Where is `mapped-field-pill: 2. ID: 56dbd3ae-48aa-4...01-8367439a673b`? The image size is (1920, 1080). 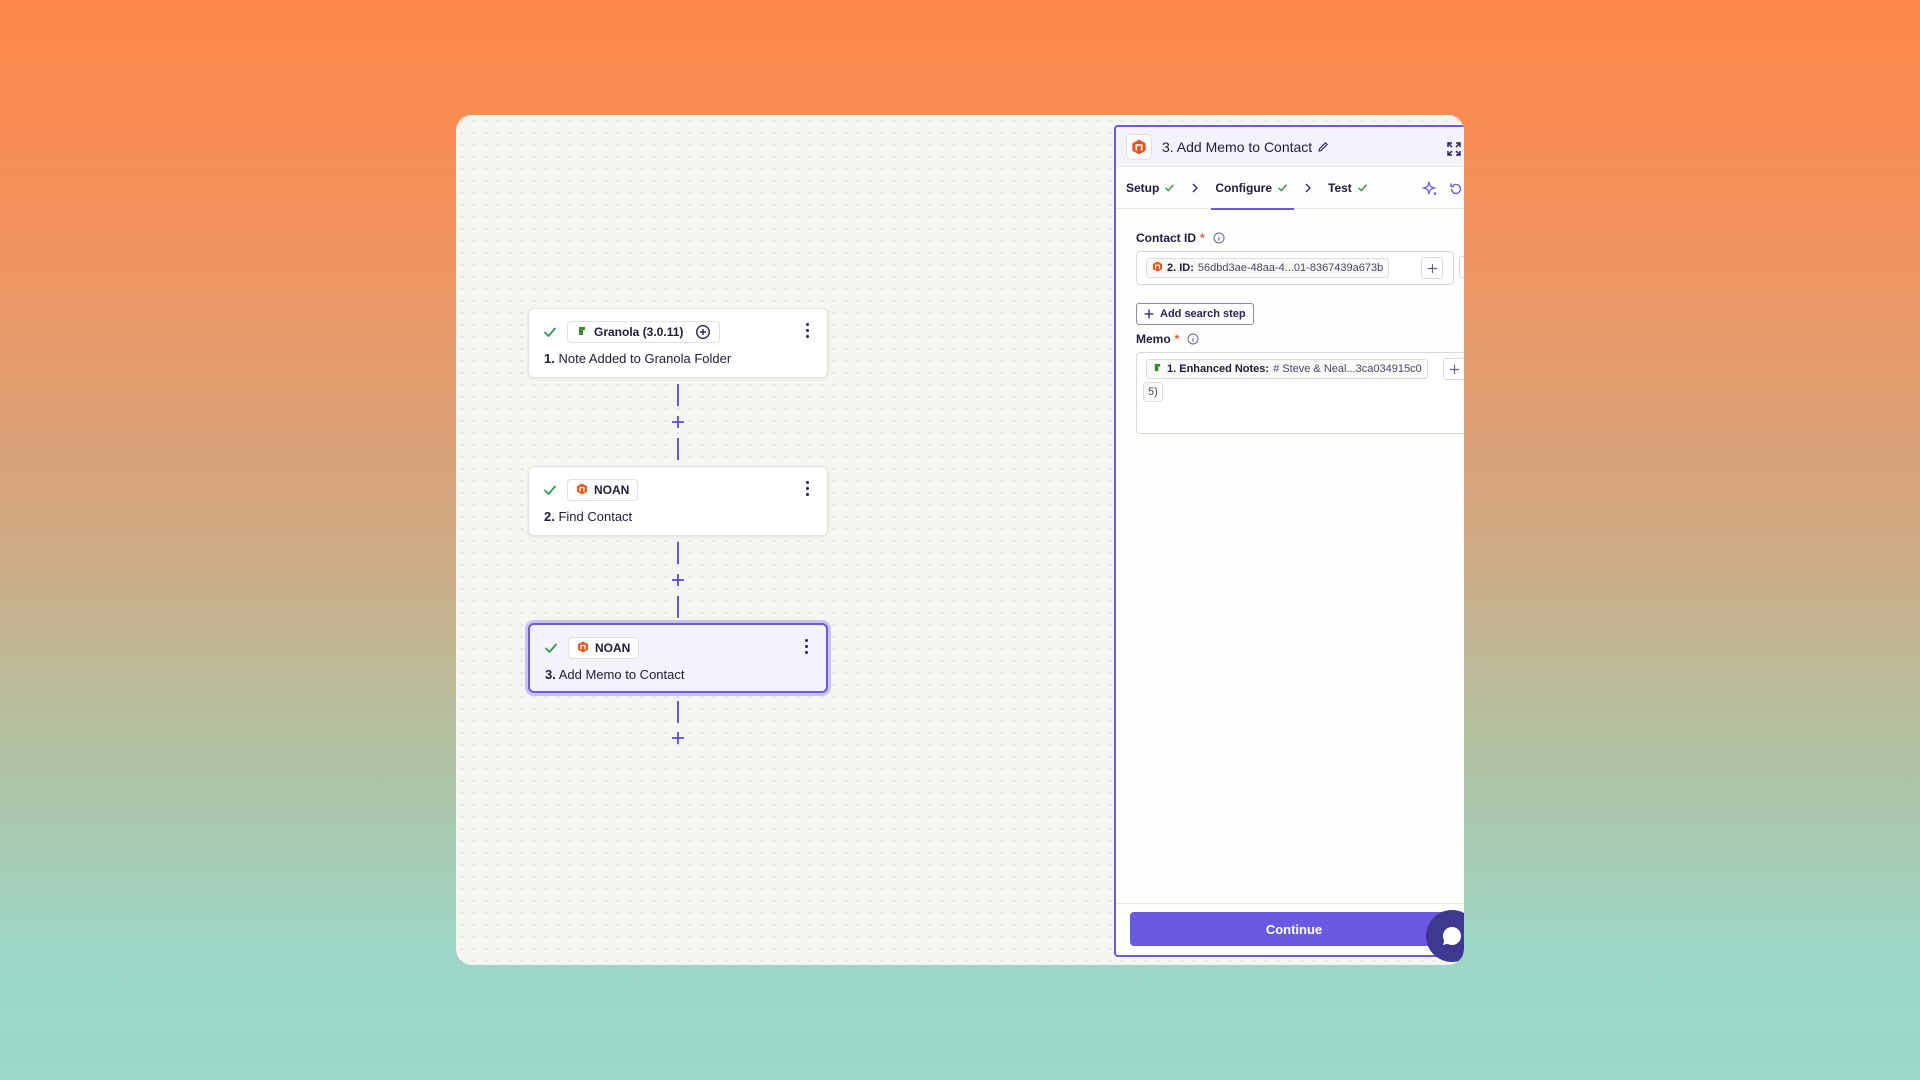
mapped-field-pill: 2. ID: 56dbd3ae-48aa-4...01-8367439a673b is located at coordinates (1268, 268).